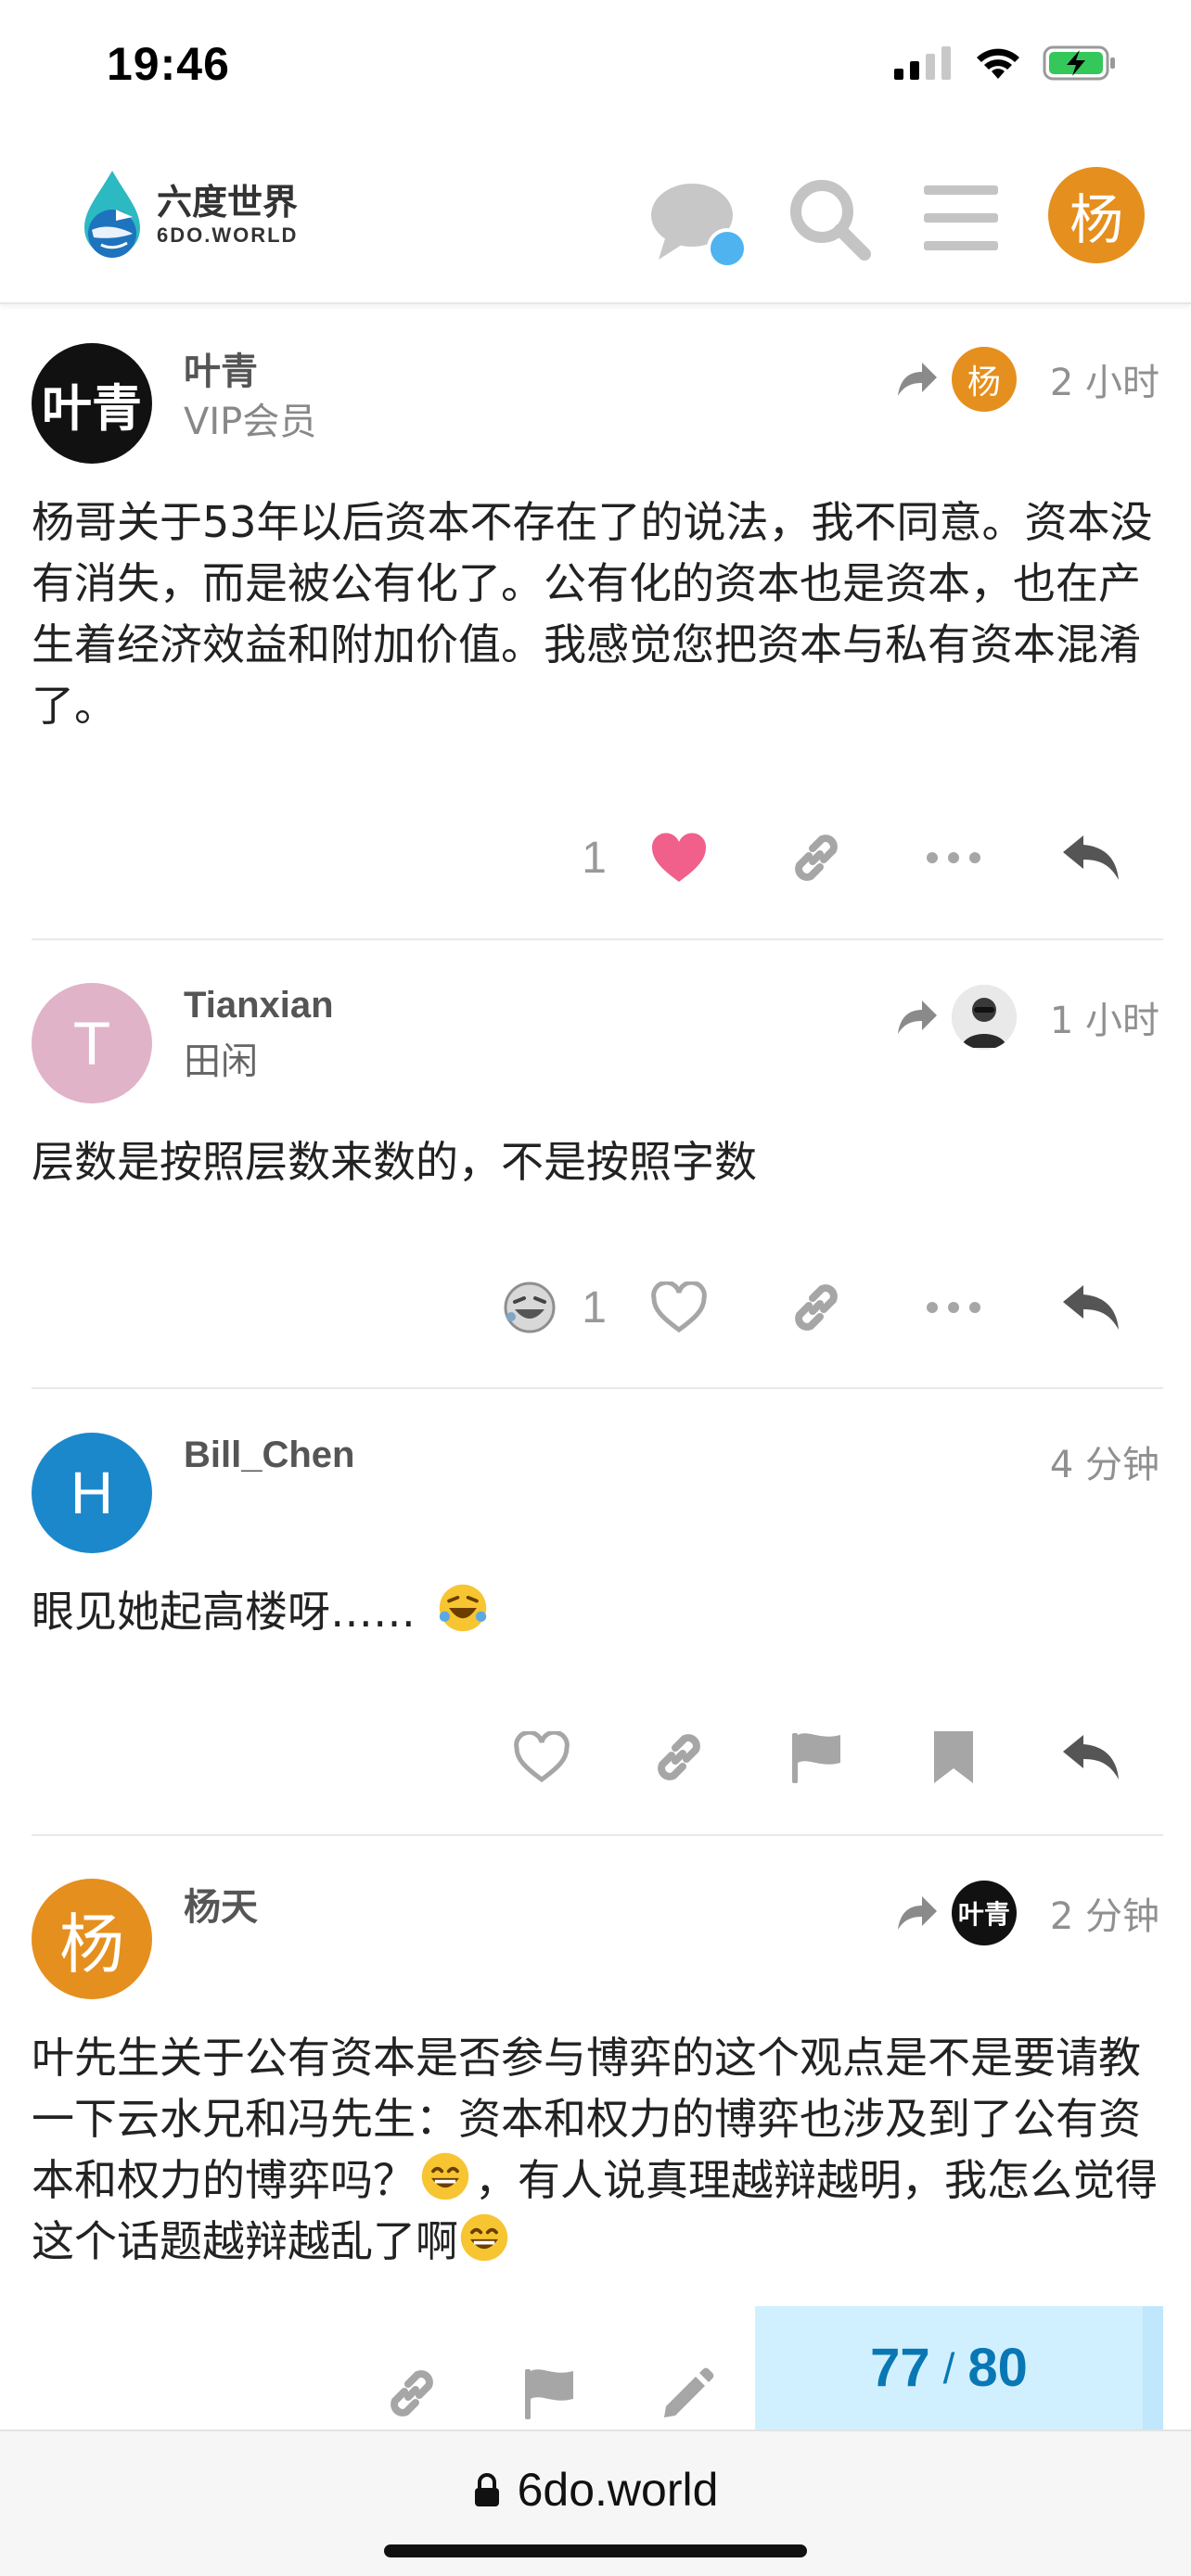 Image resolution: width=1191 pixels, height=2576 pixels. What do you see at coordinates (228, 235) in the screenshot?
I see `logo-english-name: 6DO.WORLD` at bounding box center [228, 235].